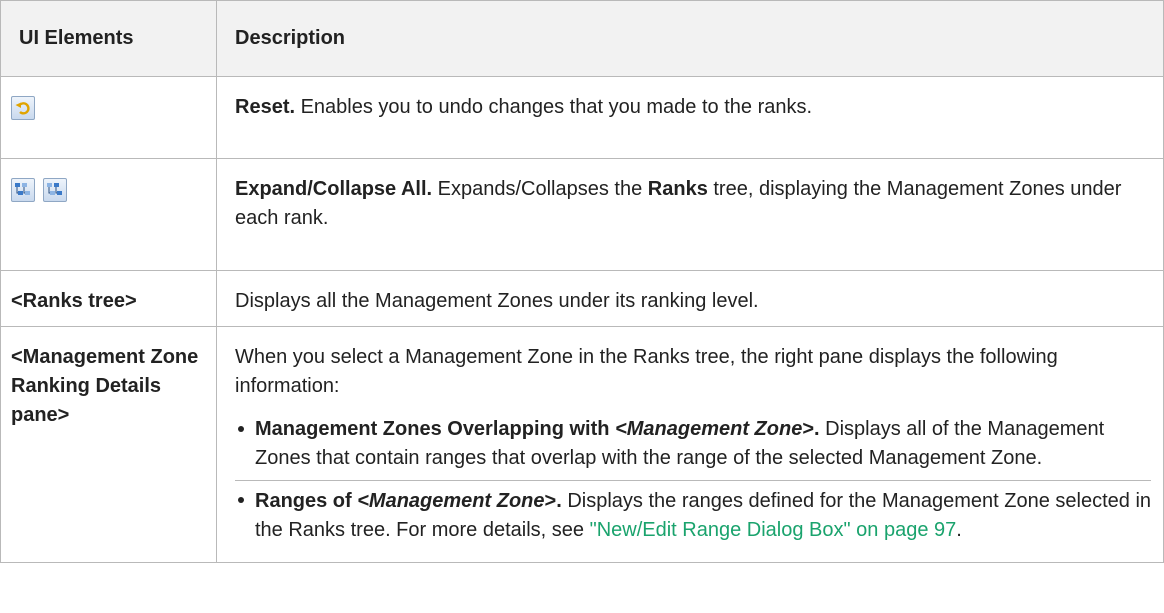 This screenshot has height=613, width=1164. Describe the element at coordinates (959, 530) in the screenshot. I see `bullet2-end: .` at that location.